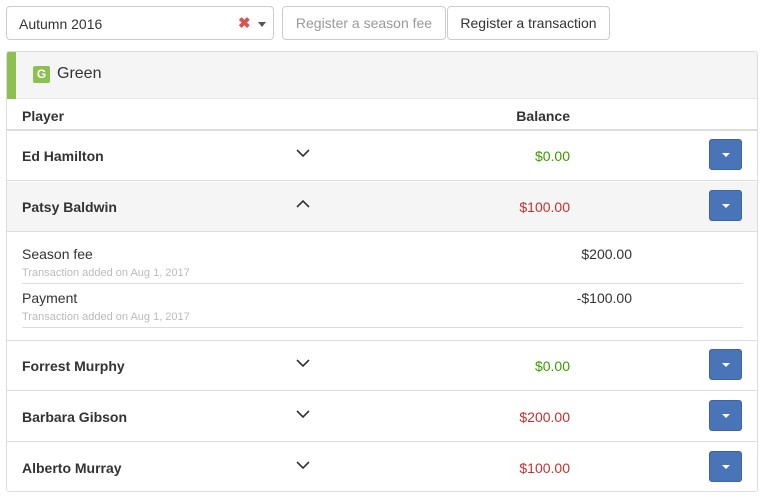 The image size is (766, 501). I want to click on transaction-amount: $200.00, so click(606, 254).